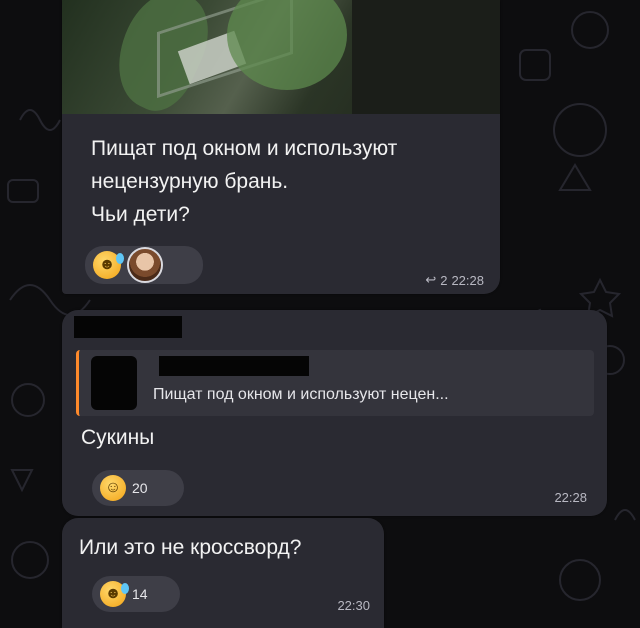 The height and width of the screenshot is (628, 640). I want to click on message-bubble: Или это не кроссворд? ☻ 14 22:30, so click(223, 573).